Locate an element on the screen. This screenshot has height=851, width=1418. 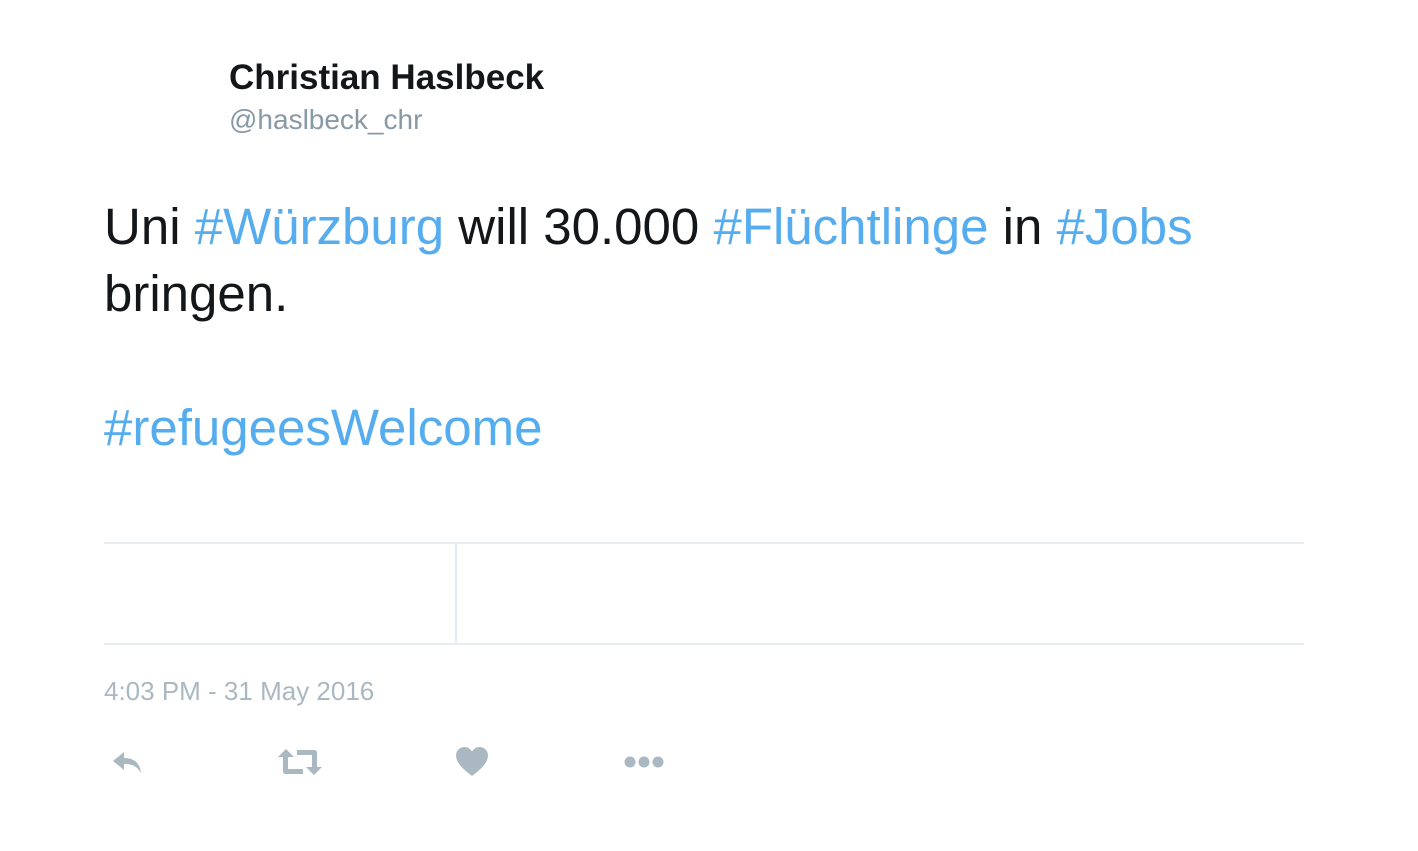
retweet-button is located at coordinates (300, 762).